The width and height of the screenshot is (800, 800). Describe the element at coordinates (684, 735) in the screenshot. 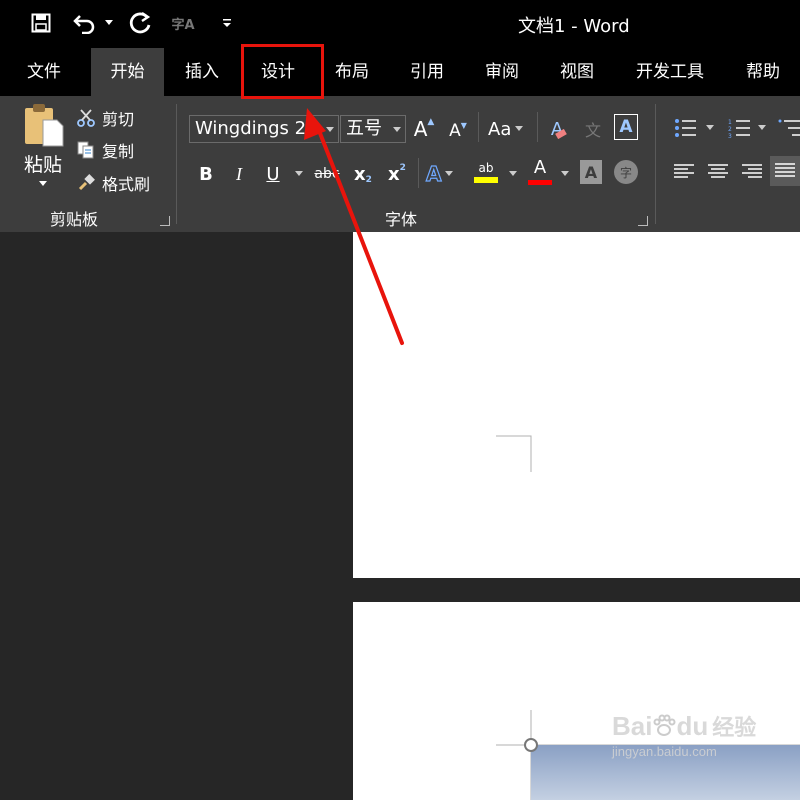

I see `baidu-watermark: Bai du 经验 jingyan.baidu.com` at that location.